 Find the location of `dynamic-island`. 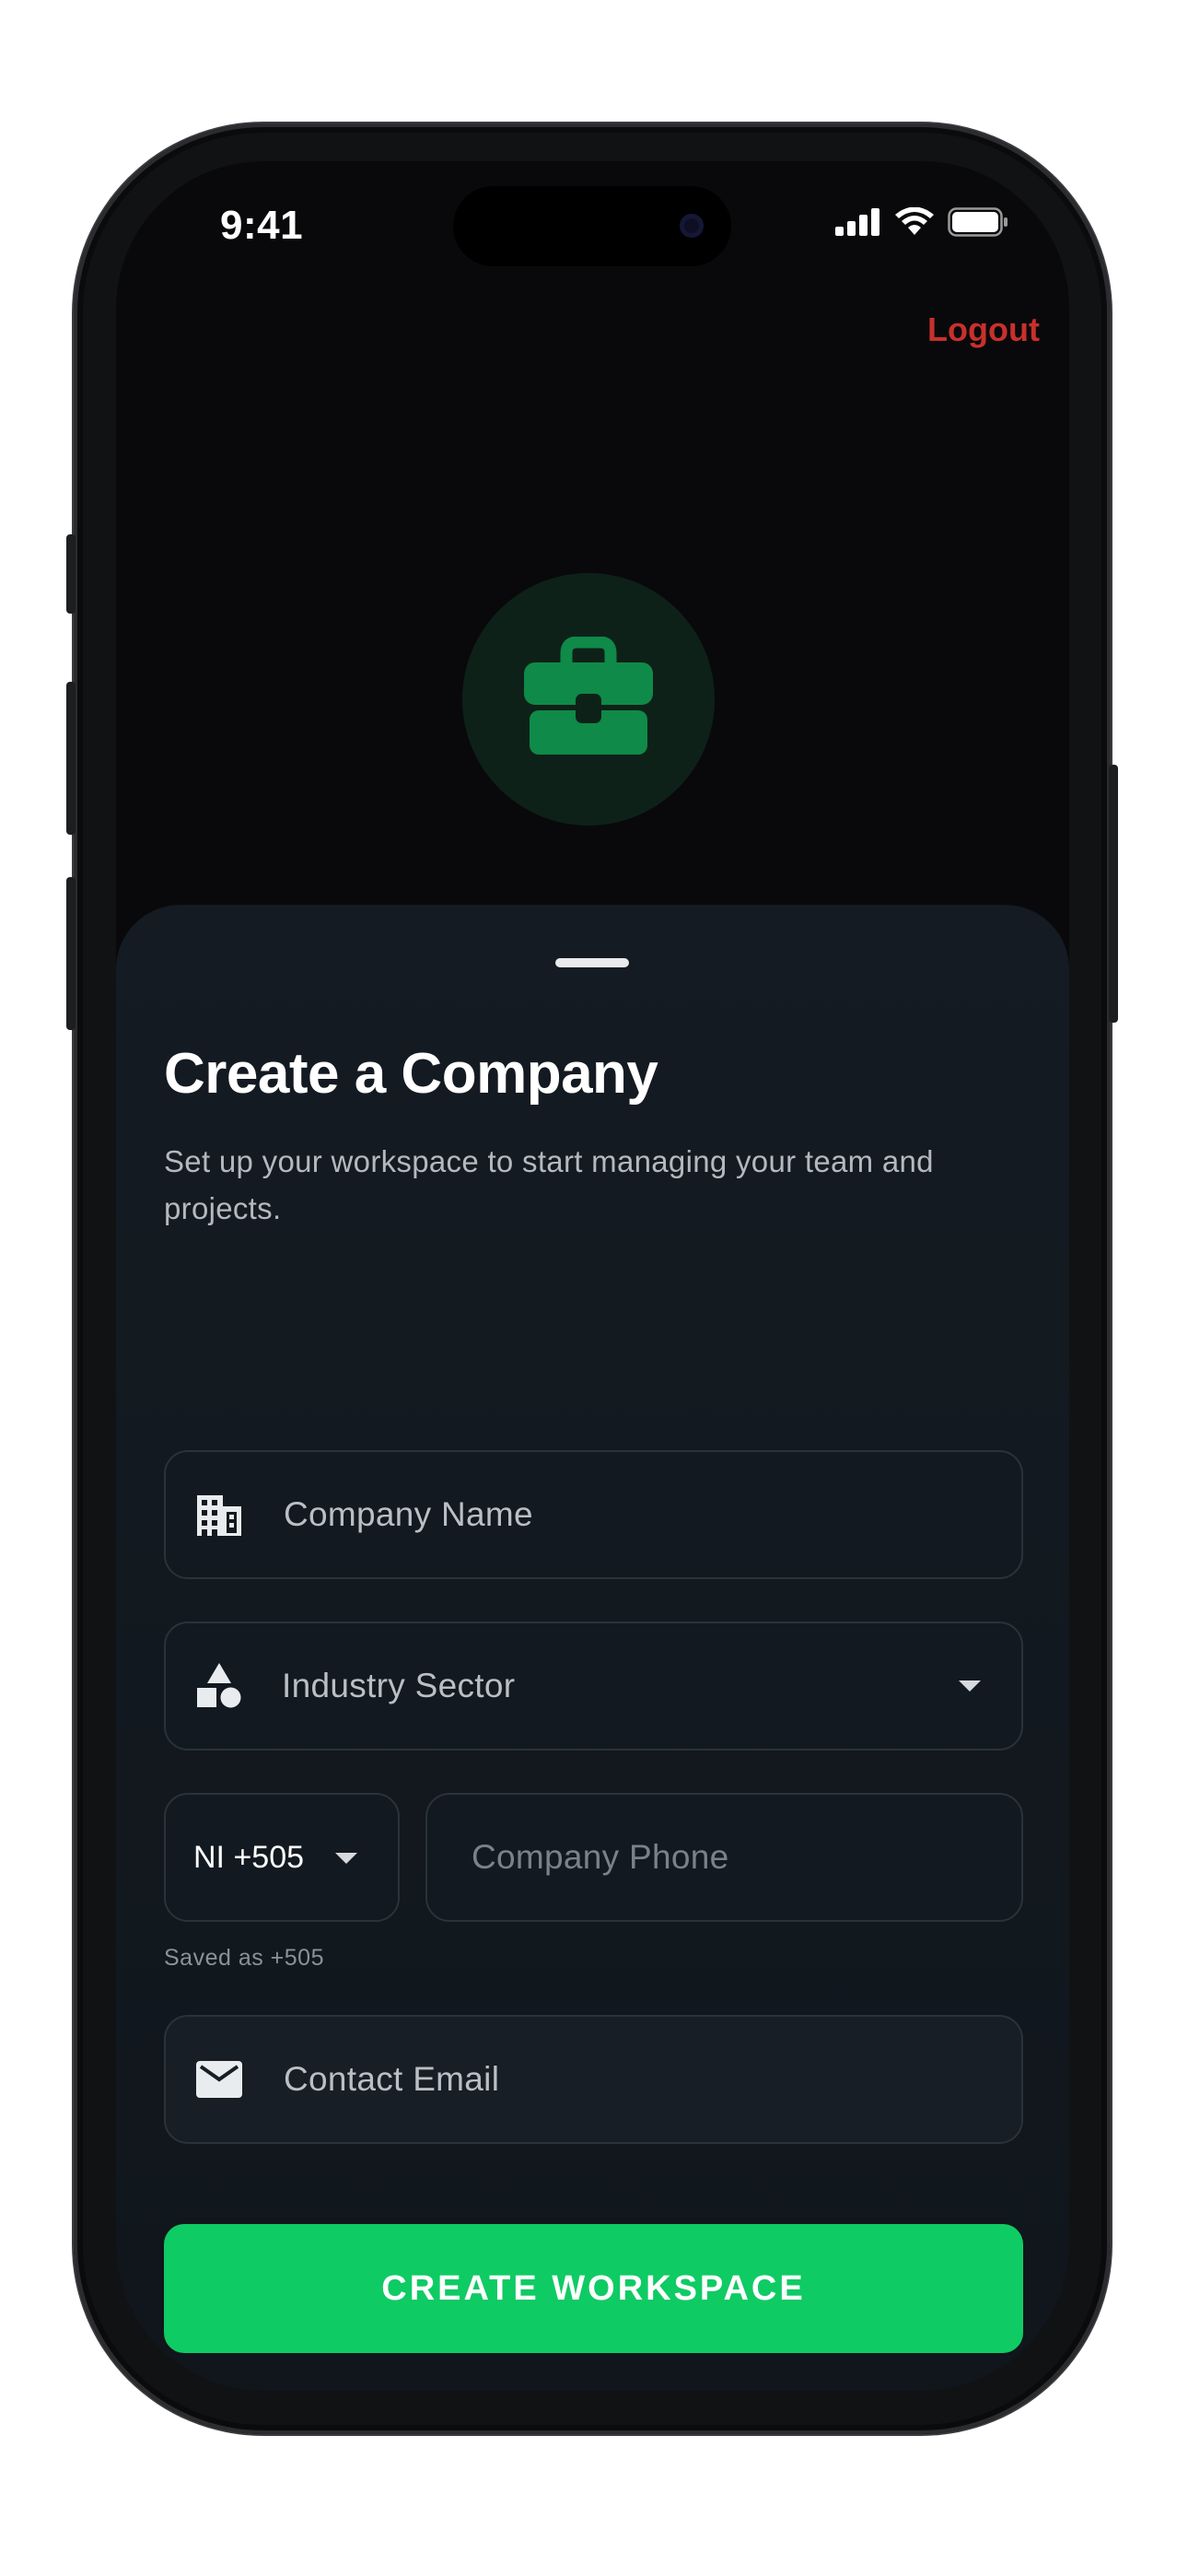

dynamic-island is located at coordinates (592, 226).